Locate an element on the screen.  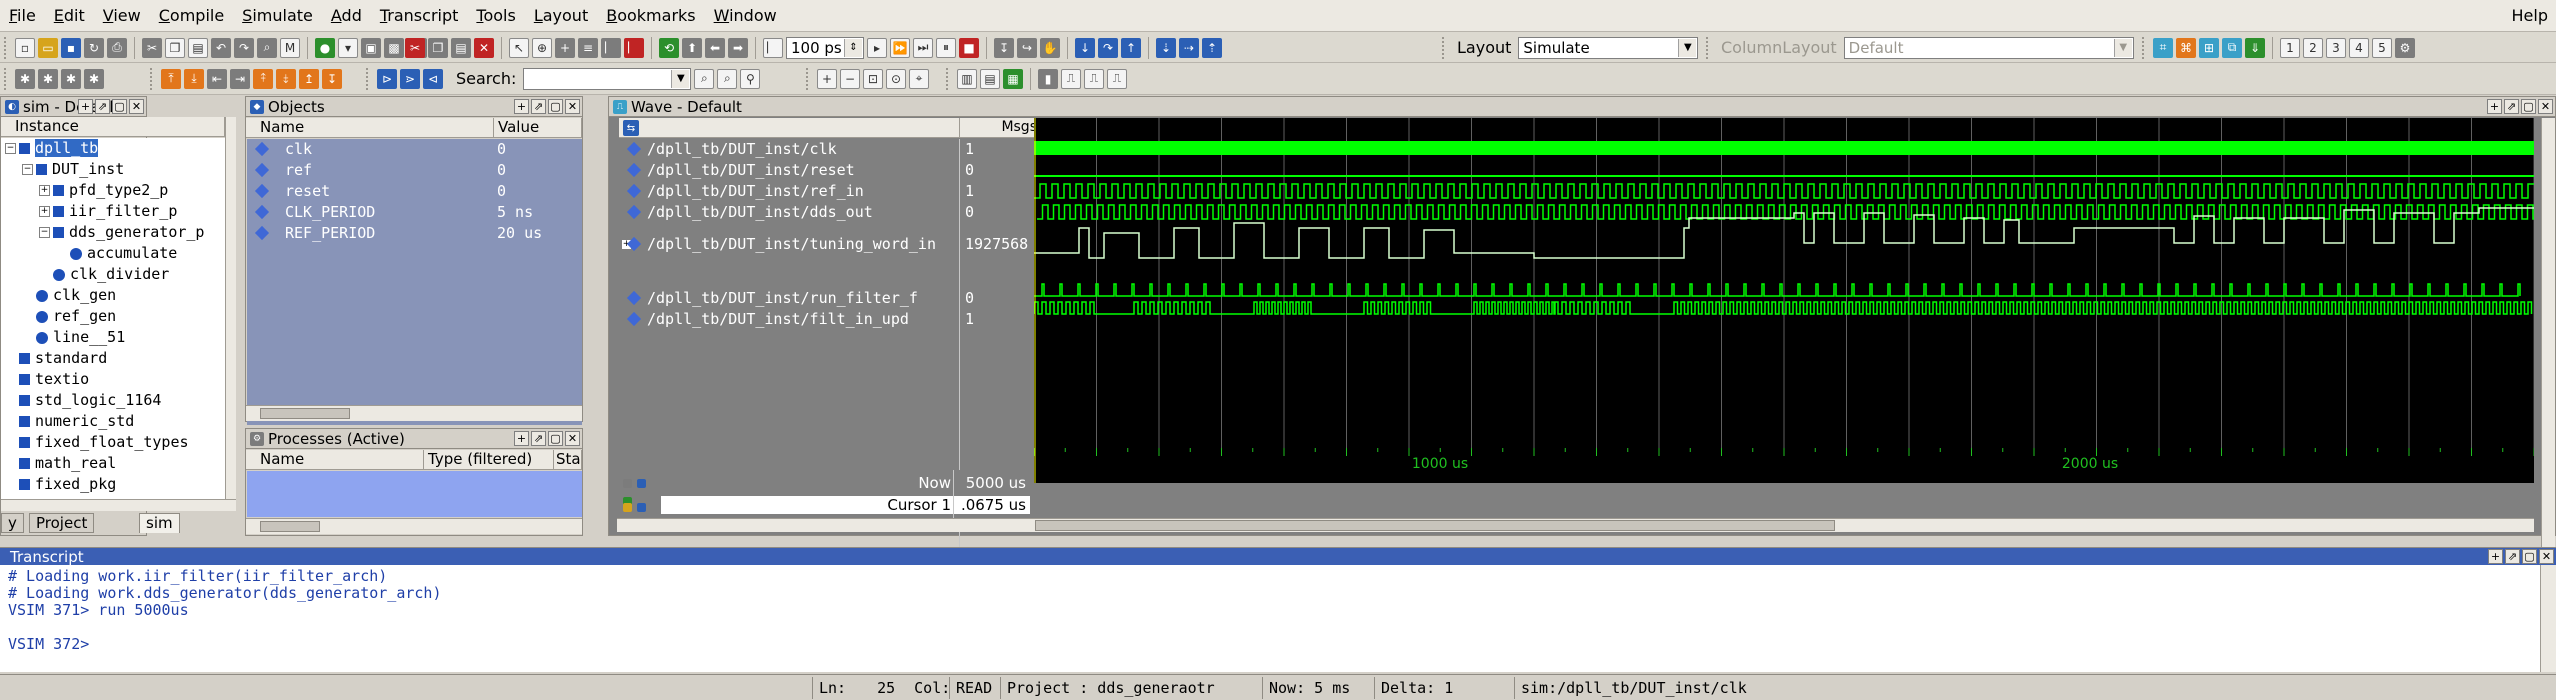
zoom-cursor-icon: ⊙ is located at coordinates (896, 78).